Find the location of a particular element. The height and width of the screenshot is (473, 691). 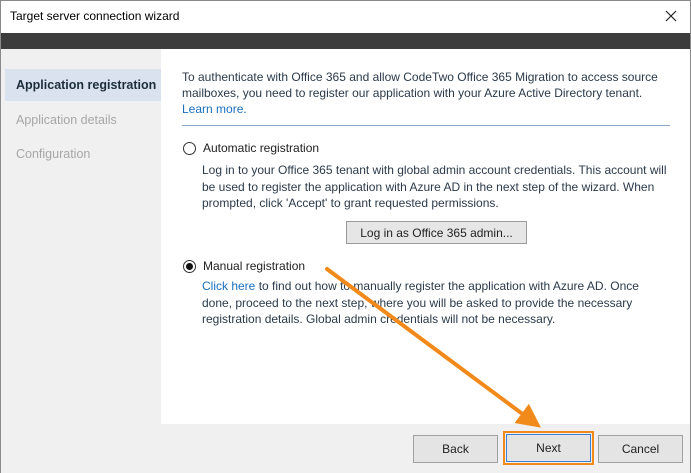

manual-registration-option: Manual registration is located at coordinates (244, 266).